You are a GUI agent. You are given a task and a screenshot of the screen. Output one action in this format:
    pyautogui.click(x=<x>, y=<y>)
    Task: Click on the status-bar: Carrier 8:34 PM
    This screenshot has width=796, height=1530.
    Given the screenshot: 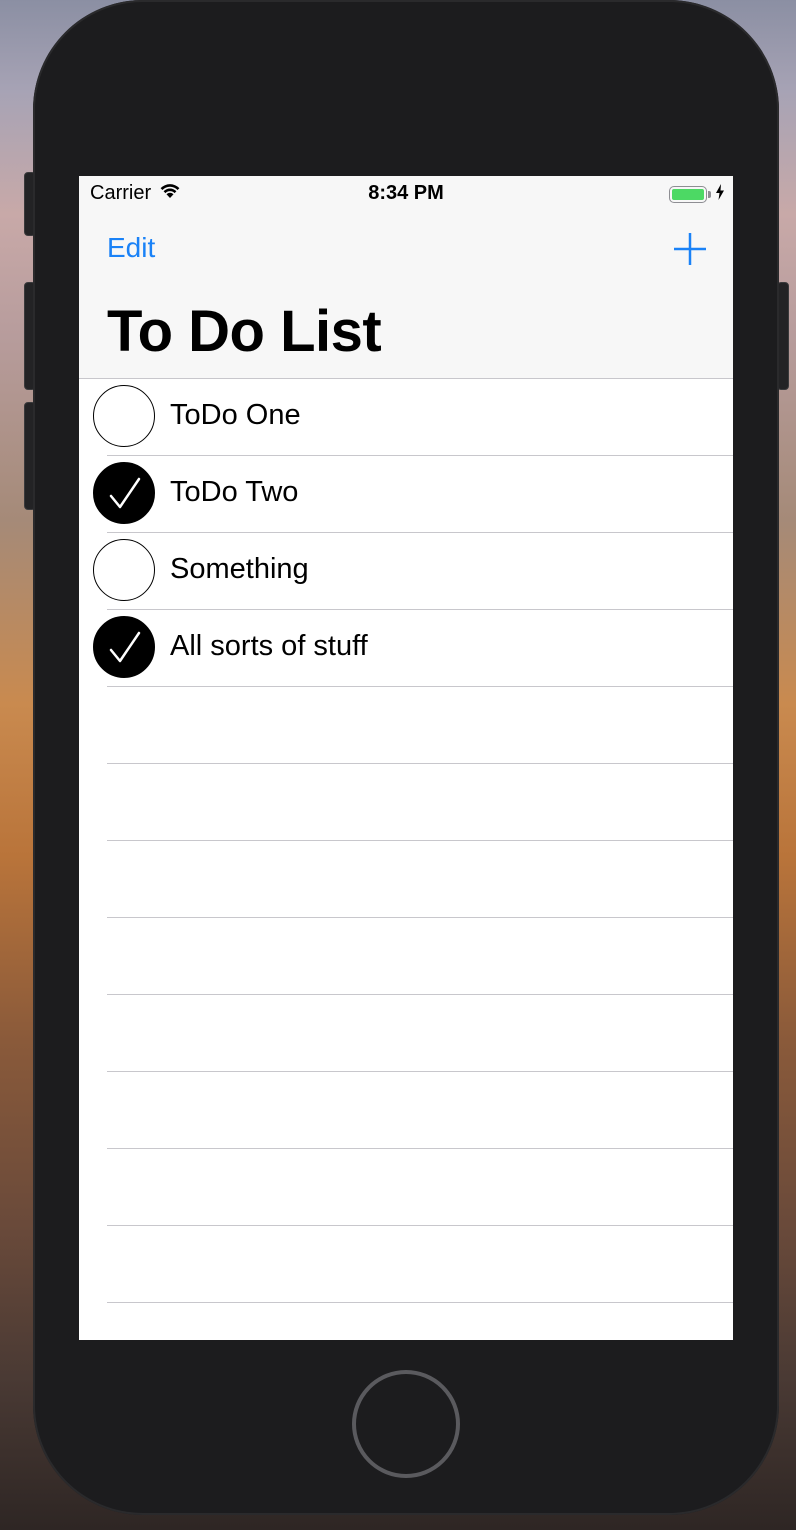 What is the action you would take?
    pyautogui.click(x=406, y=194)
    